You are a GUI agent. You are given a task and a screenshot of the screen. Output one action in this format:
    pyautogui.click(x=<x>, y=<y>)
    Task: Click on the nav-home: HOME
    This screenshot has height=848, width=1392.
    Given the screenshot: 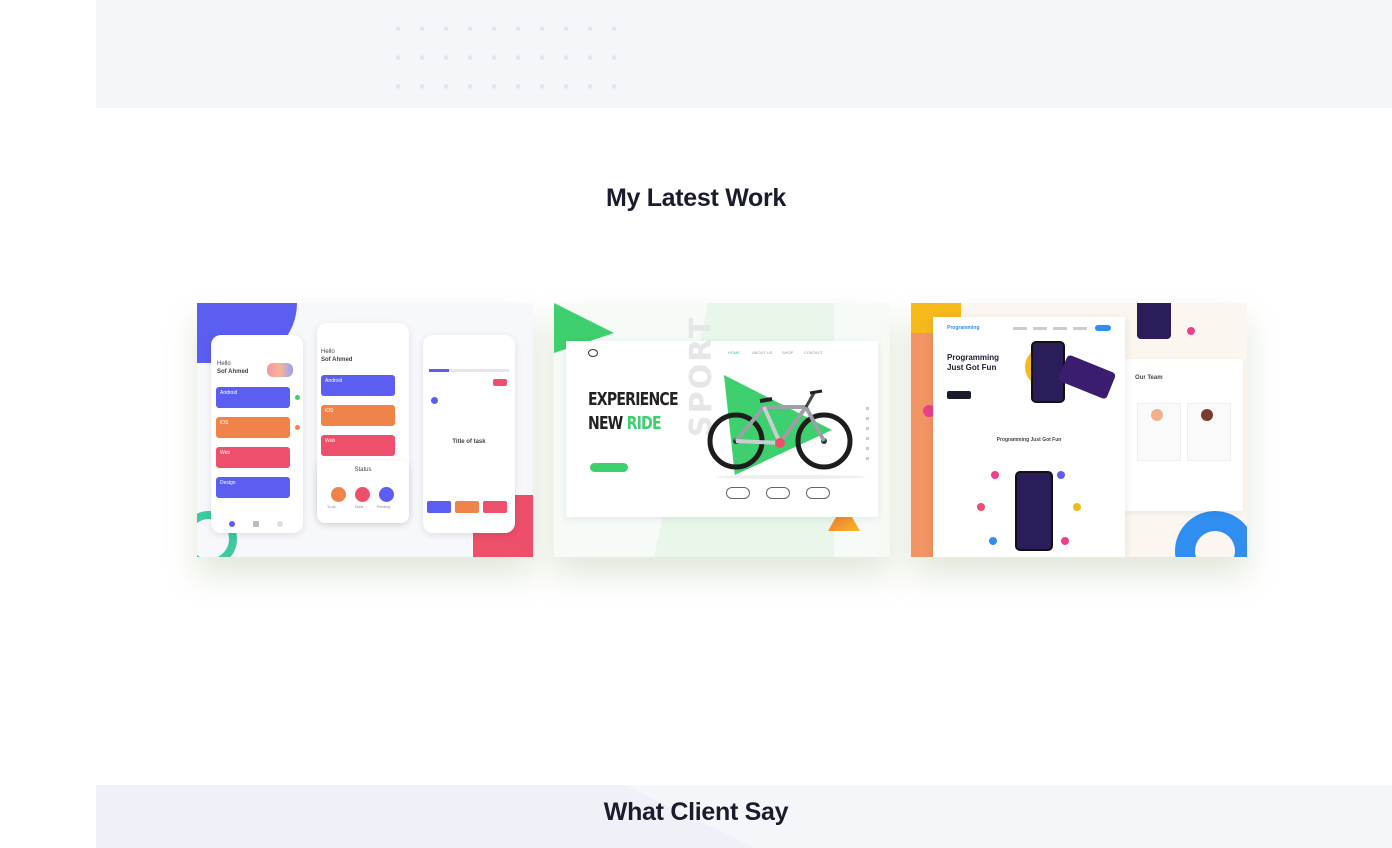 What is the action you would take?
    pyautogui.click(x=734, y=352)
    